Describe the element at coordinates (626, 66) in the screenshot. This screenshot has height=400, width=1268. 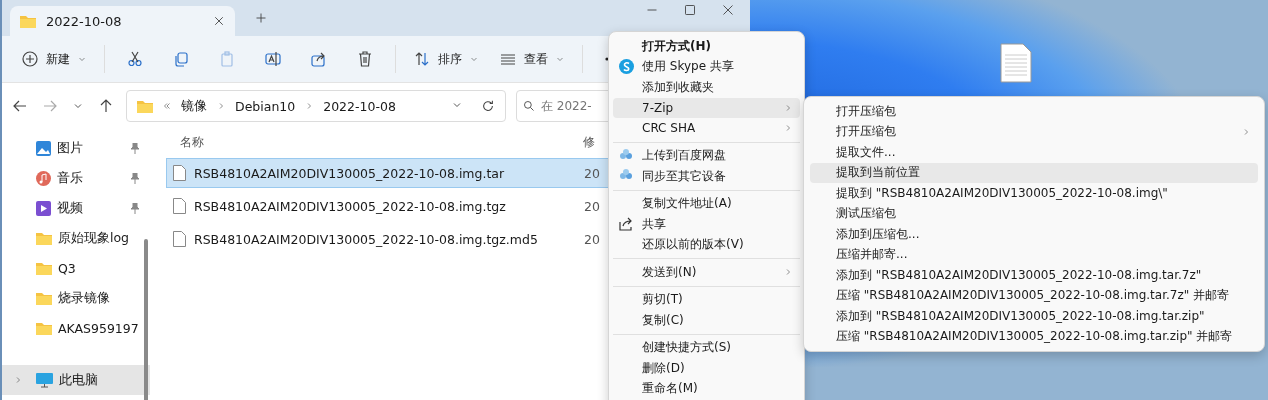
I see `skype-icon` at that location.